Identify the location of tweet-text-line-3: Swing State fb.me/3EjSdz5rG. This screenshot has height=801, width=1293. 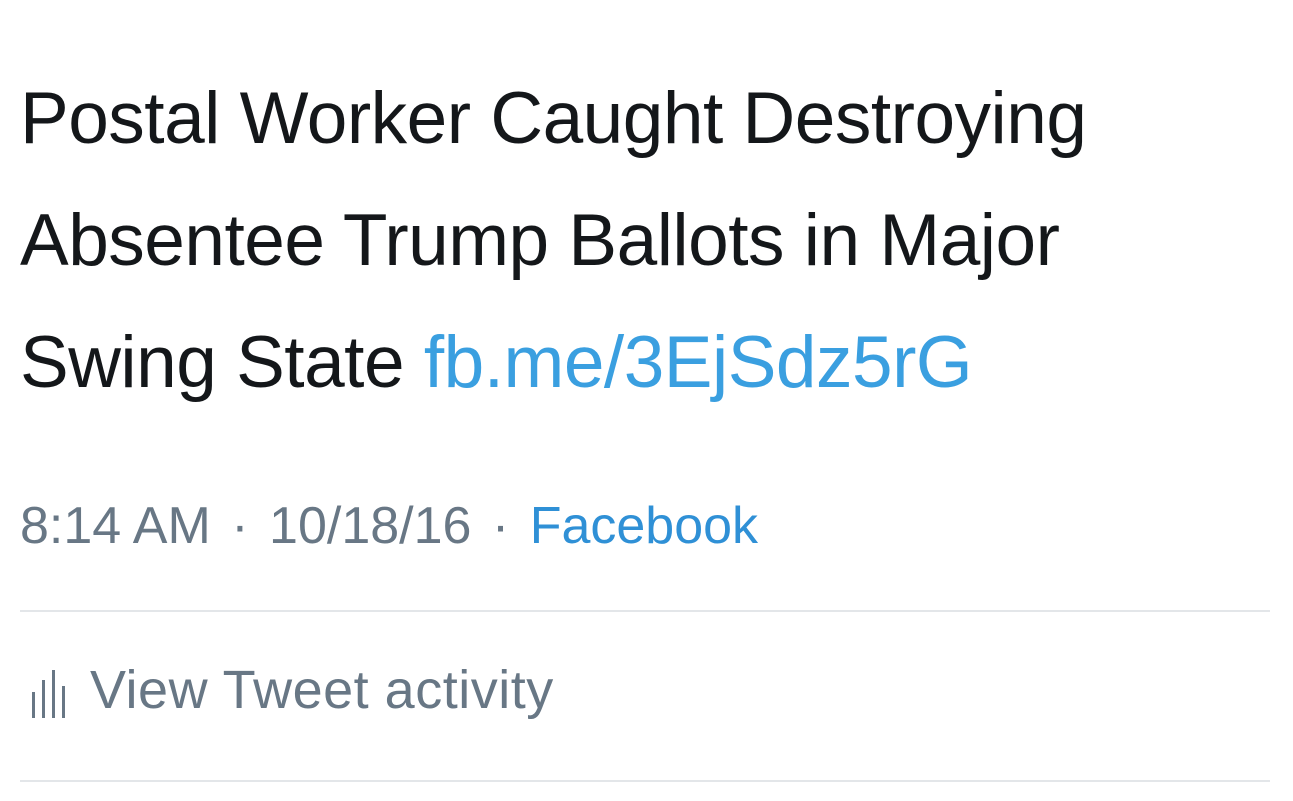
(640, 363).